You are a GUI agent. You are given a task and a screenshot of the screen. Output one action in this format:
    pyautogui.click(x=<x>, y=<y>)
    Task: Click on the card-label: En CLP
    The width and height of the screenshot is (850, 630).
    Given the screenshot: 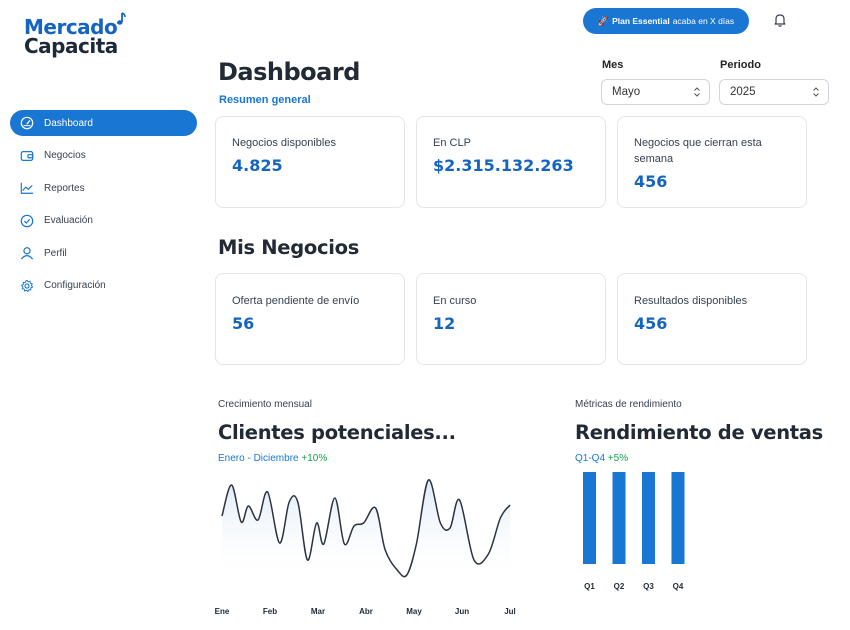 What is the action you would take?
    pyautogui.click(x=452, y=143)
    